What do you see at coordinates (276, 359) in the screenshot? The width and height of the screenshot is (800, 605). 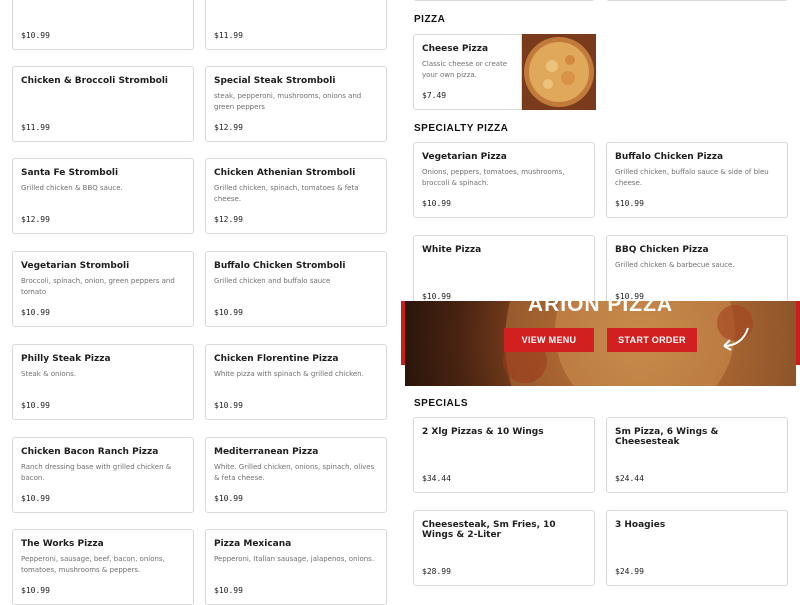 I see `item-name: Chicken Florentine Pizza` at bounding box center [276, 359].